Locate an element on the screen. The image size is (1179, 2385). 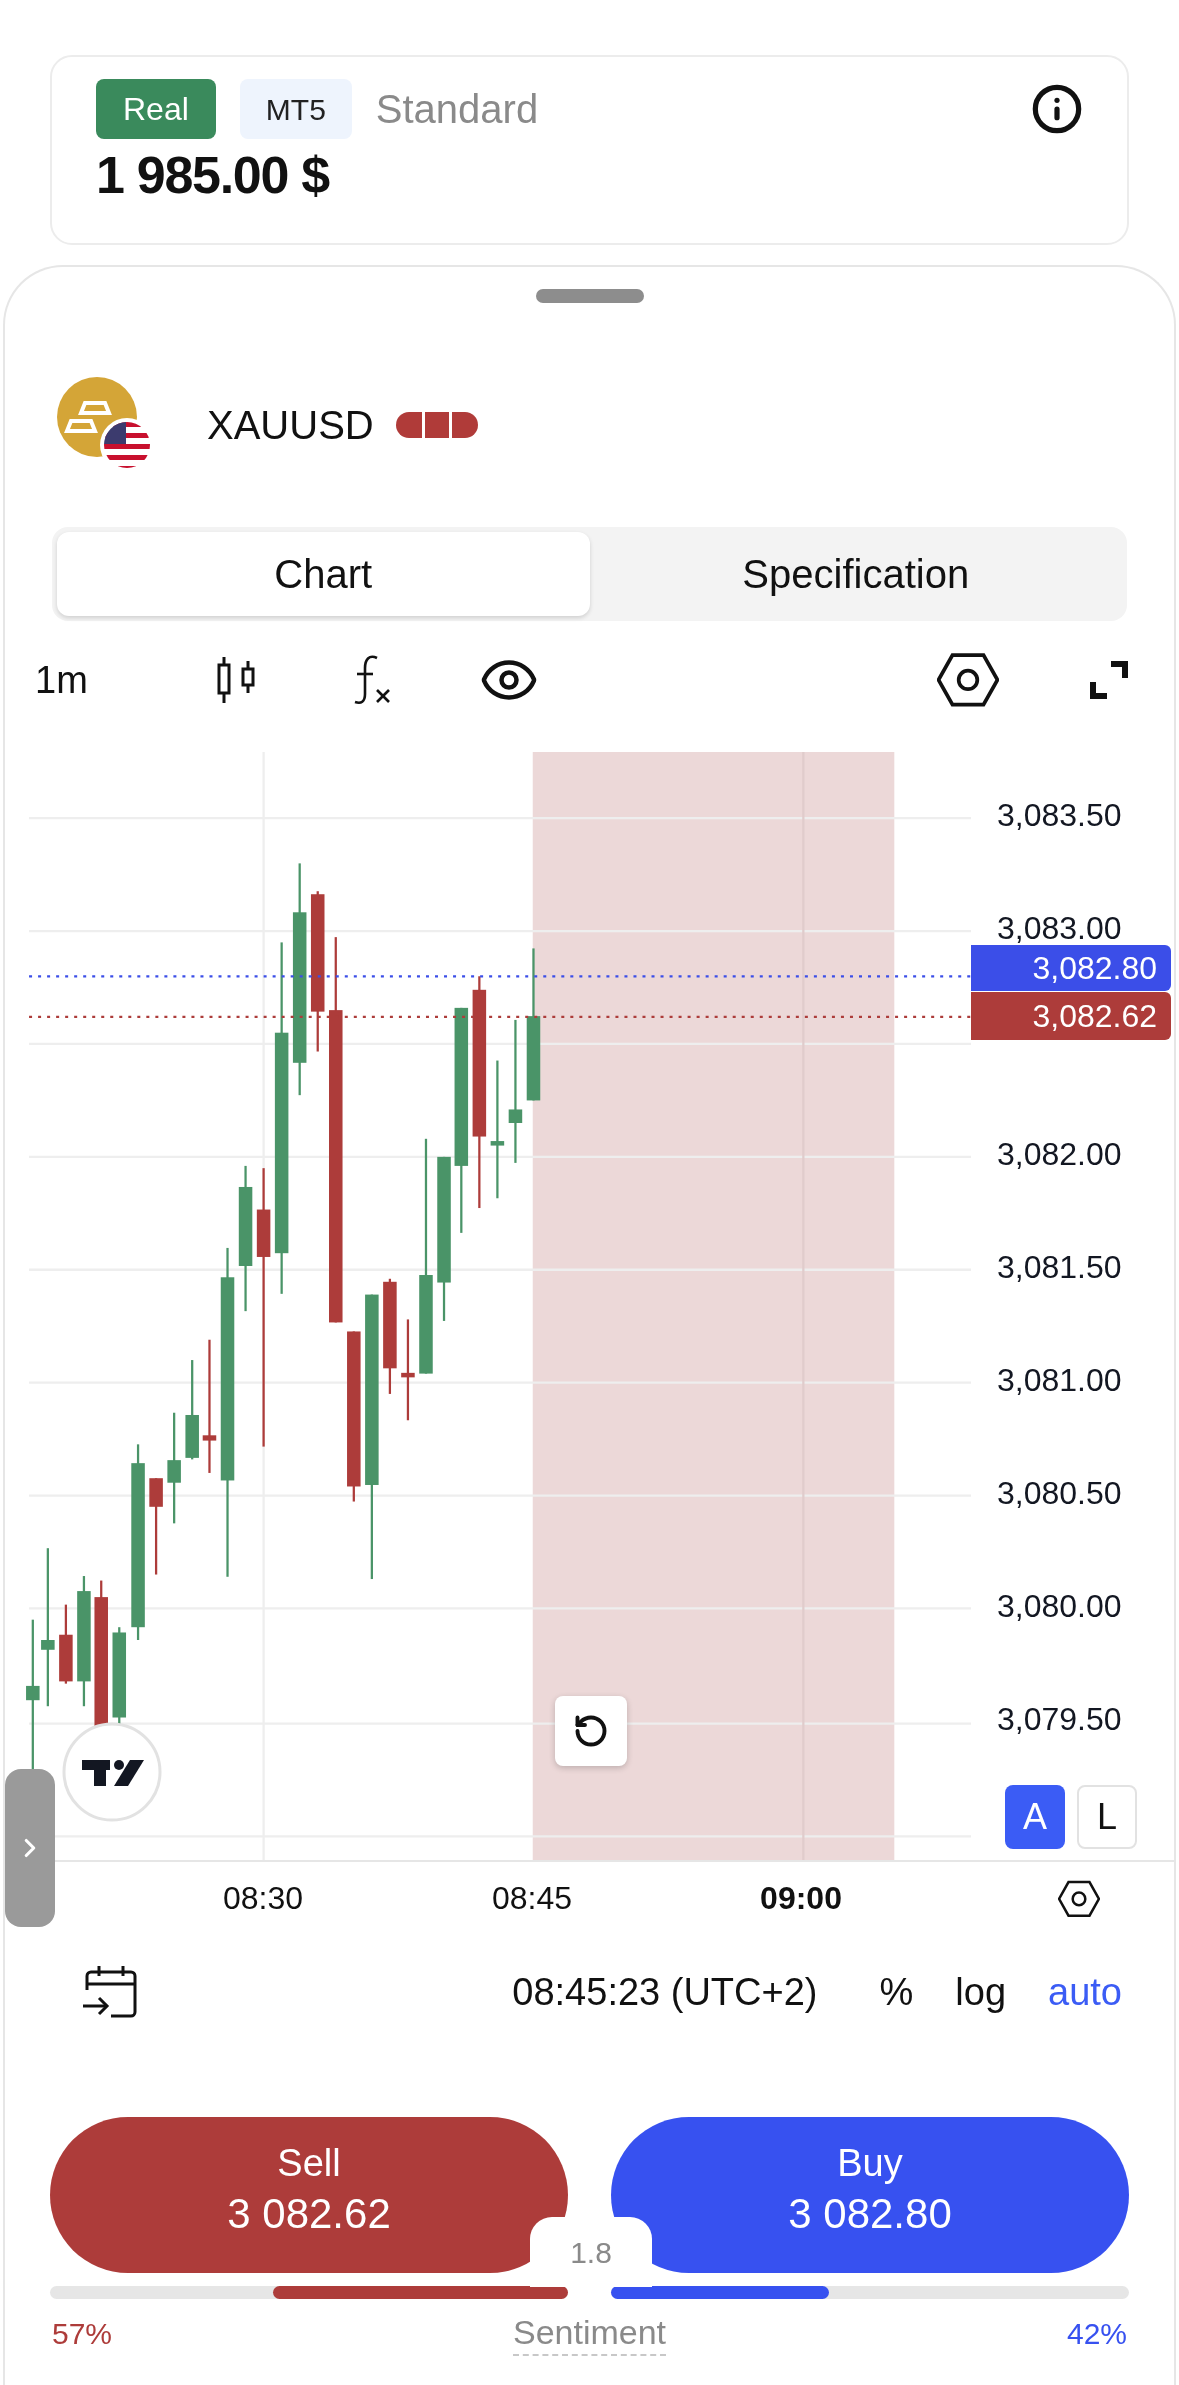
fullscreen-icon is located at coordinates (1109, 680).